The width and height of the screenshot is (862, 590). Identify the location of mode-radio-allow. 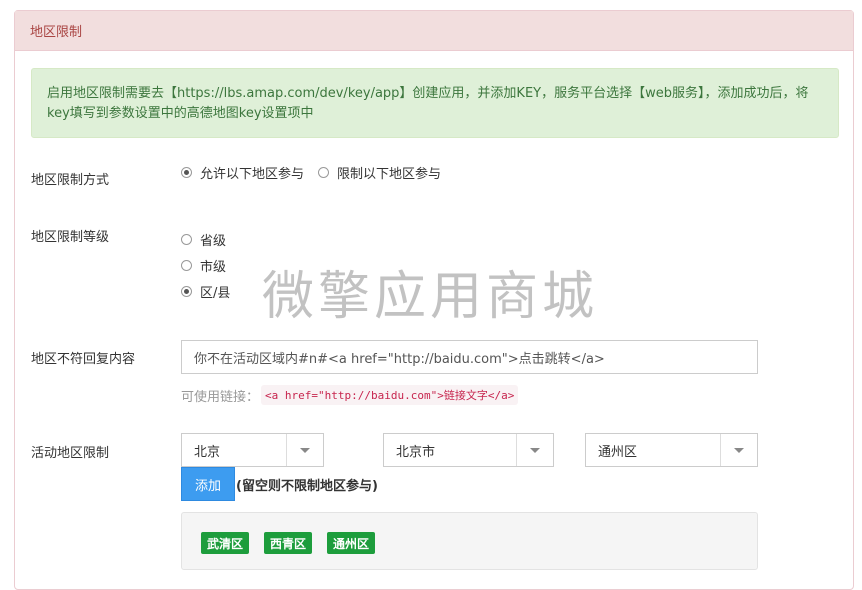
(186, 172).